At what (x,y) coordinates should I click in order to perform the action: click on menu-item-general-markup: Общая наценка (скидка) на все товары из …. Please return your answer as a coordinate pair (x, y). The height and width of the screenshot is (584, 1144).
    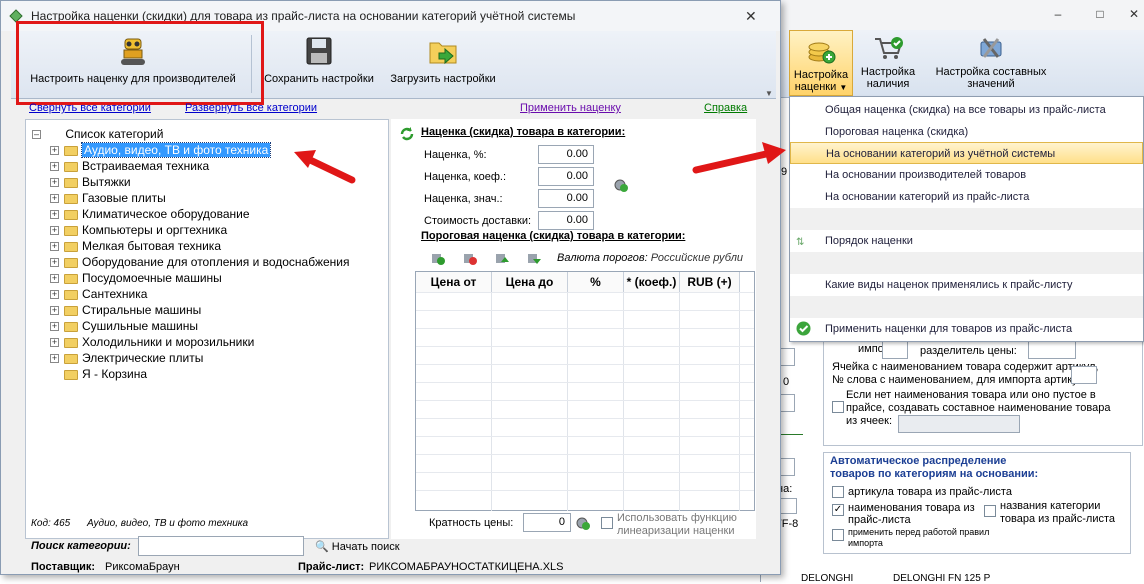
    Looking at the image, I should click on (966, 110).